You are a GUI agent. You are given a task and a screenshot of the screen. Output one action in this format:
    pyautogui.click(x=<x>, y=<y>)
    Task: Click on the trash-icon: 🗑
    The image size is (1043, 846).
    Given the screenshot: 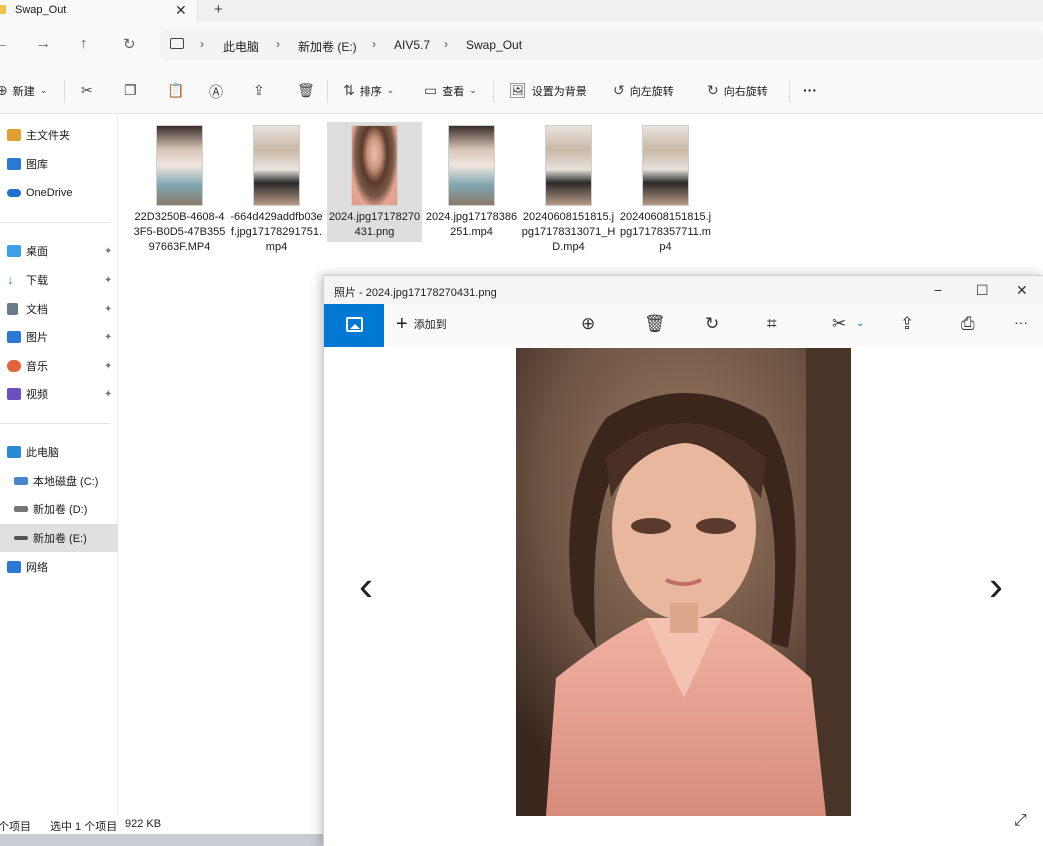 What is the action you would take?
    pyautogui.click(x=306, y=90)
    